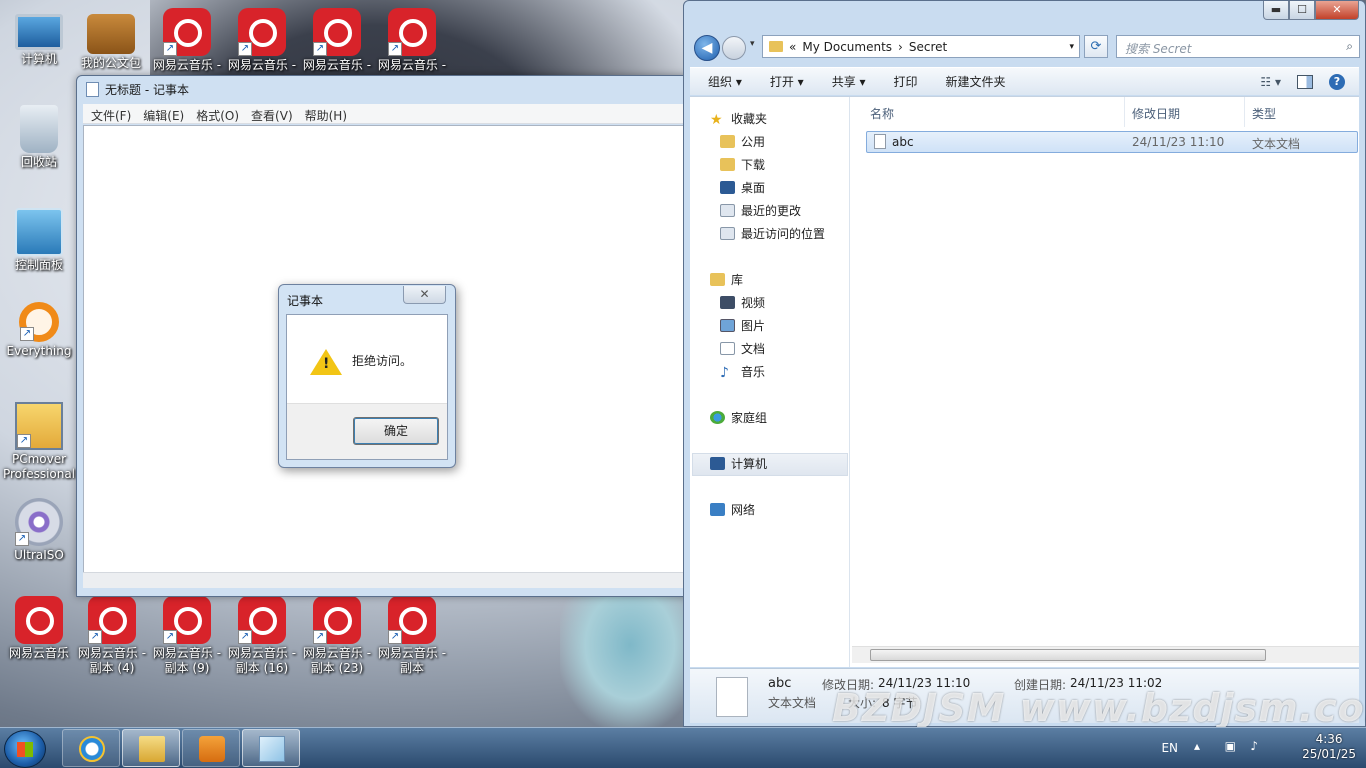 The width and height of the screenshot is (1366, 768). Describe the element at coordinates (326, 364) in the screenshot. I see `warning-mark: !` at that location.